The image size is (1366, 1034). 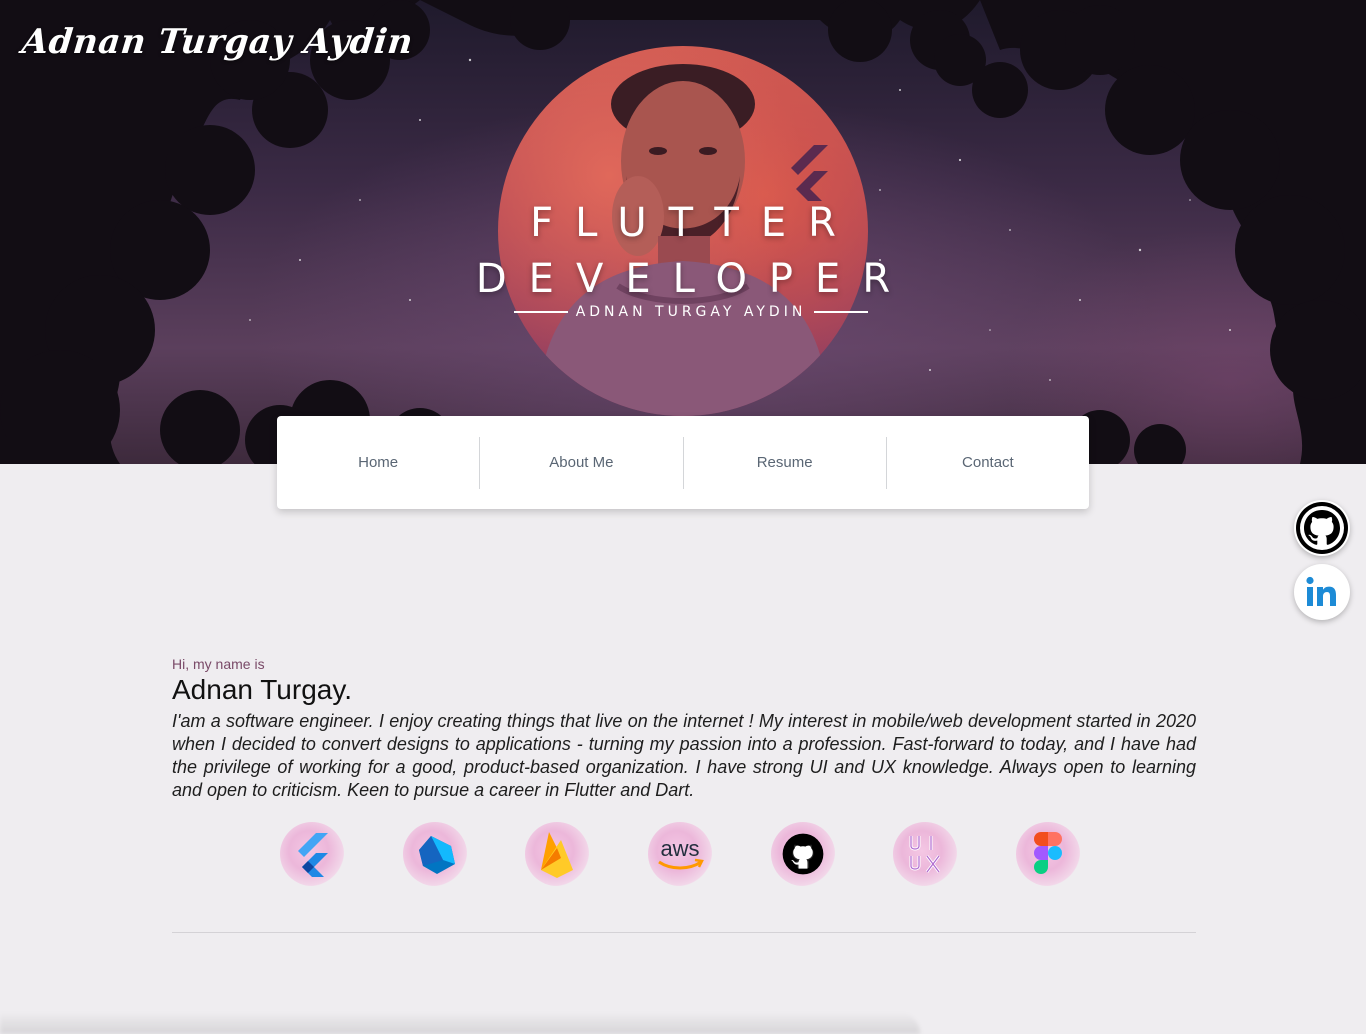 I want to click on subtitle-line-right, so click(x=841, y=312).